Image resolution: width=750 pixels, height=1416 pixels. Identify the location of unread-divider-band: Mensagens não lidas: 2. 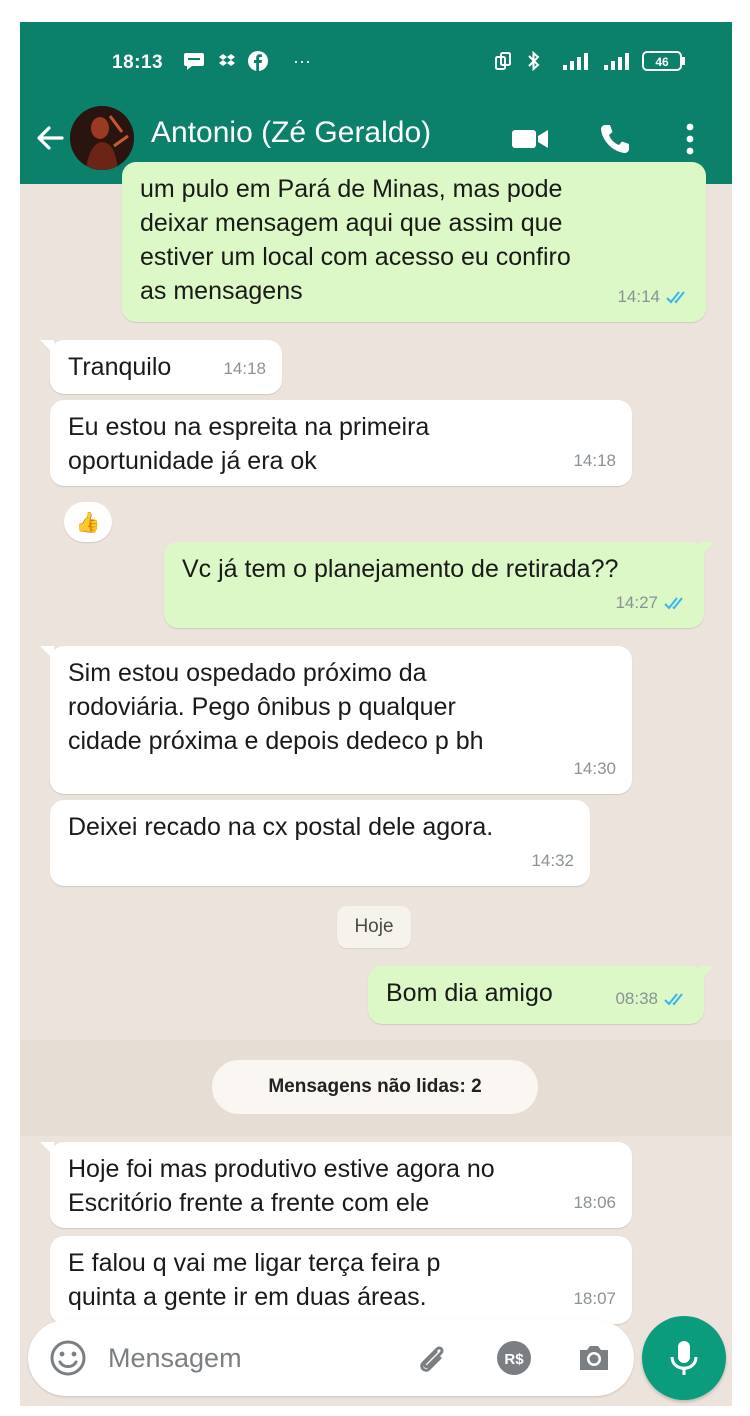
(376, 1088).